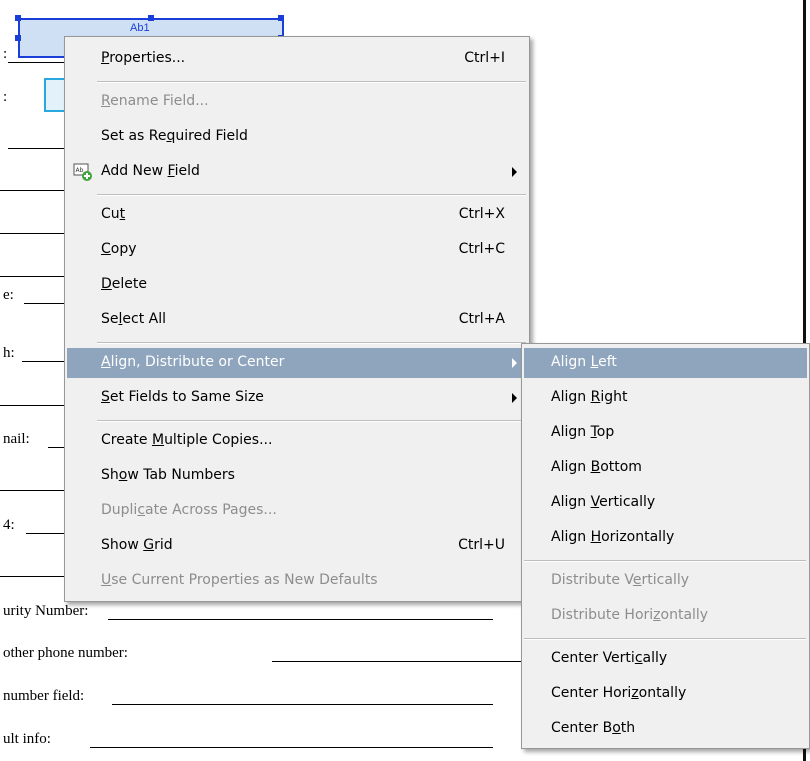 This screenshot has height=761, width=810. What do you see at coordinates (665, 729) in the screenshot?
I see `submenu-item-center-both: Center Both` at bounding box center [665, 729].